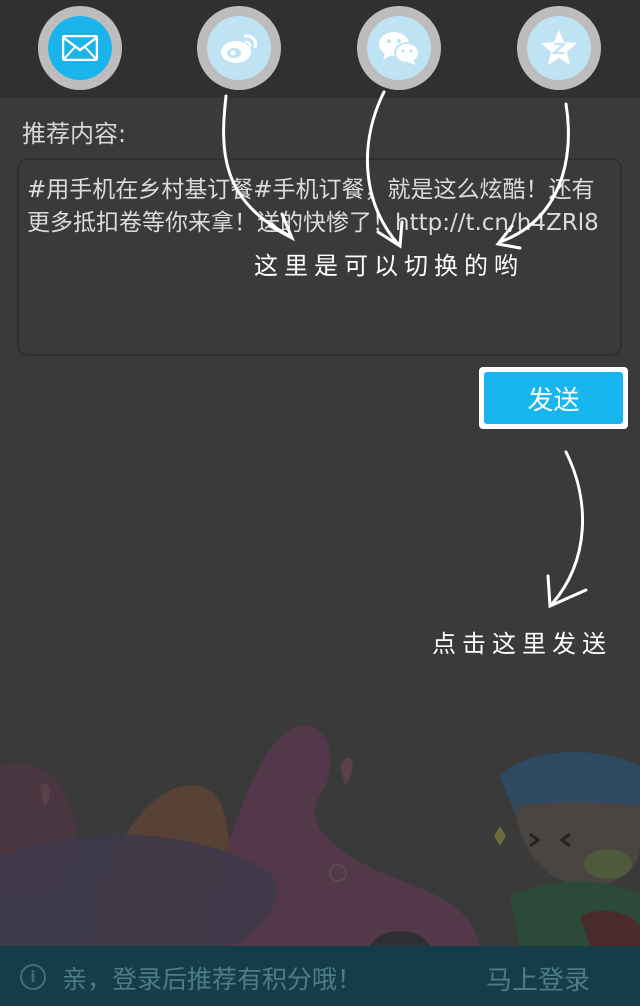  I want to click on arrow-to-send, so click(567, 528).